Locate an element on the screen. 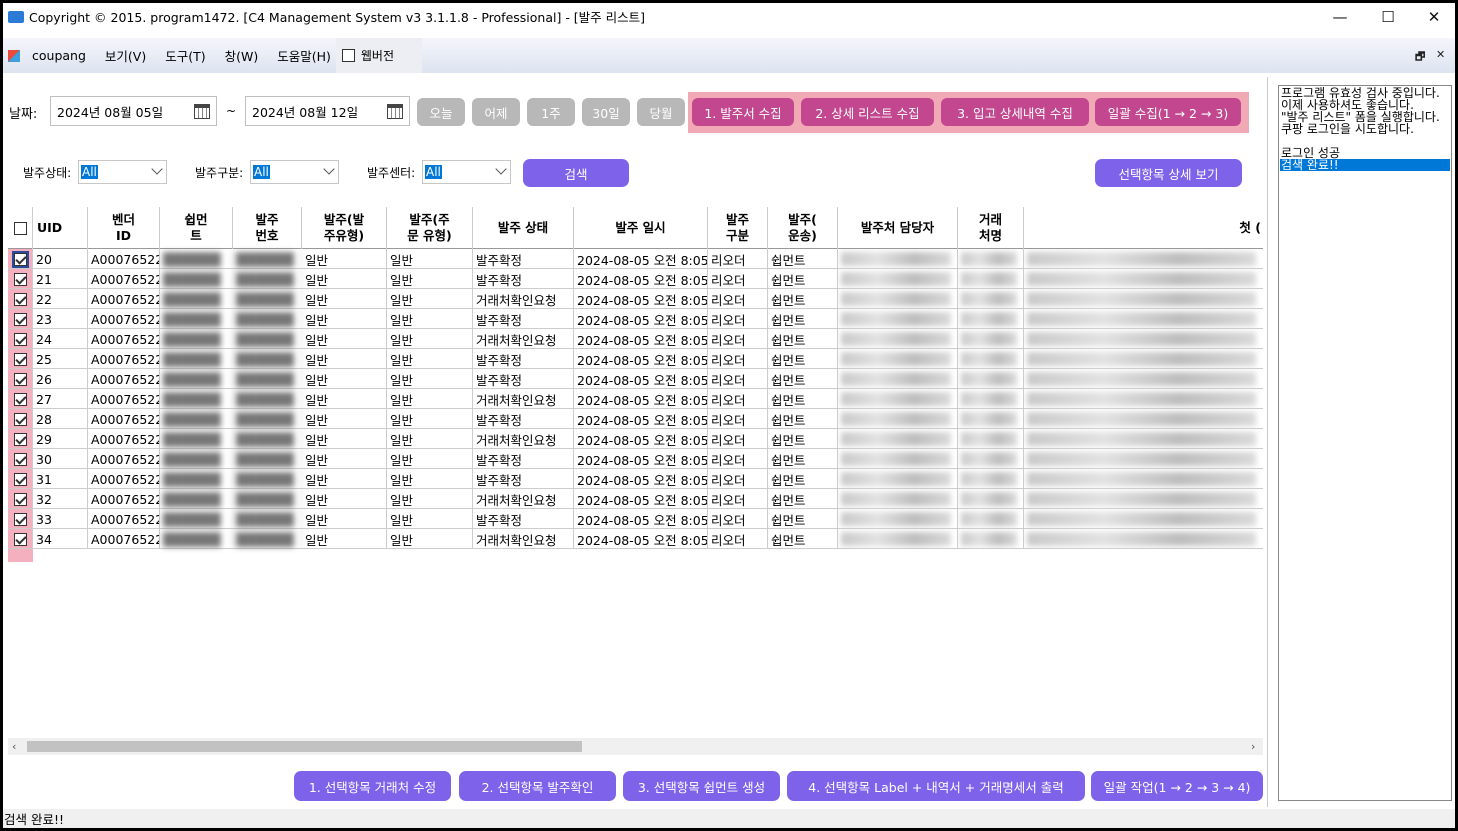 The height and width of the screenshot is (831, 1458). yesterday-button: 어제 is located at coordinates (496, 112).